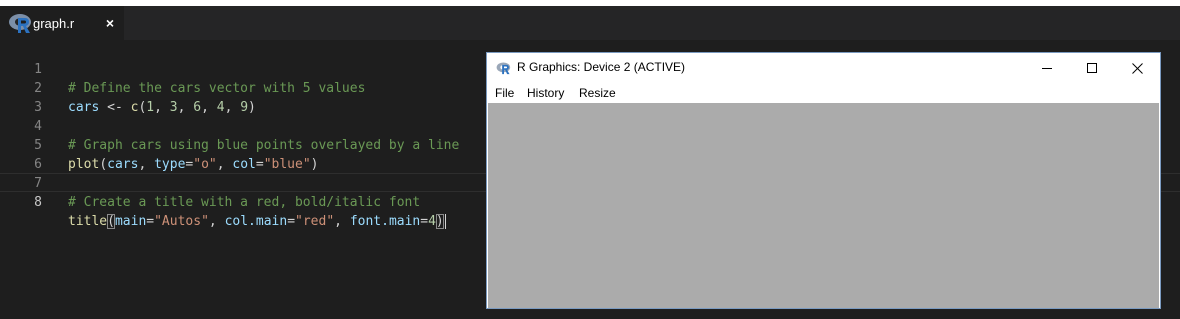 This screenshot has height=319, width=1180. Describe the element at coordinates (445, 221) in the screenshot. I see `text-cursor` at that location.